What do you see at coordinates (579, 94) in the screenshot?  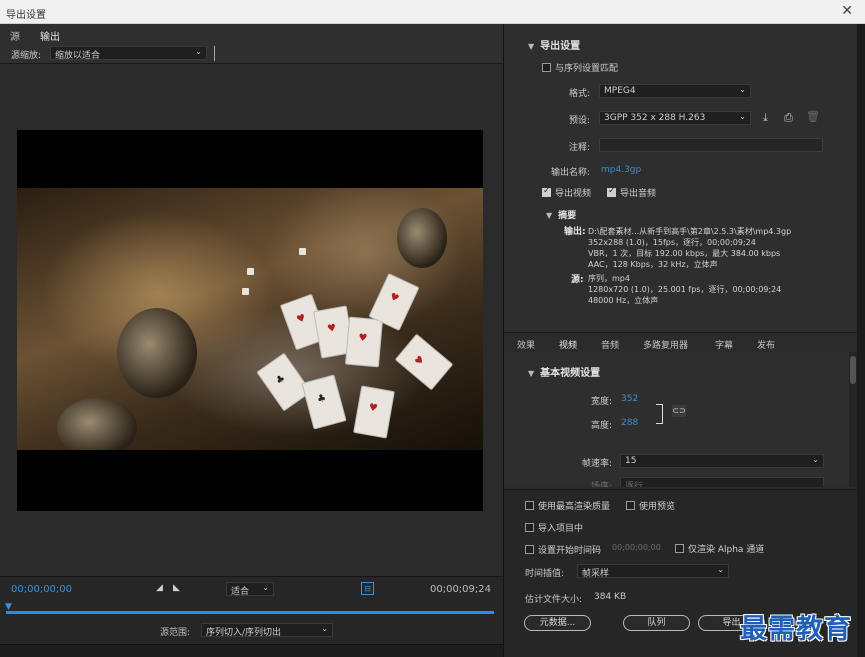 I see `format-label: 格式:` at bounding box center [579, 94].